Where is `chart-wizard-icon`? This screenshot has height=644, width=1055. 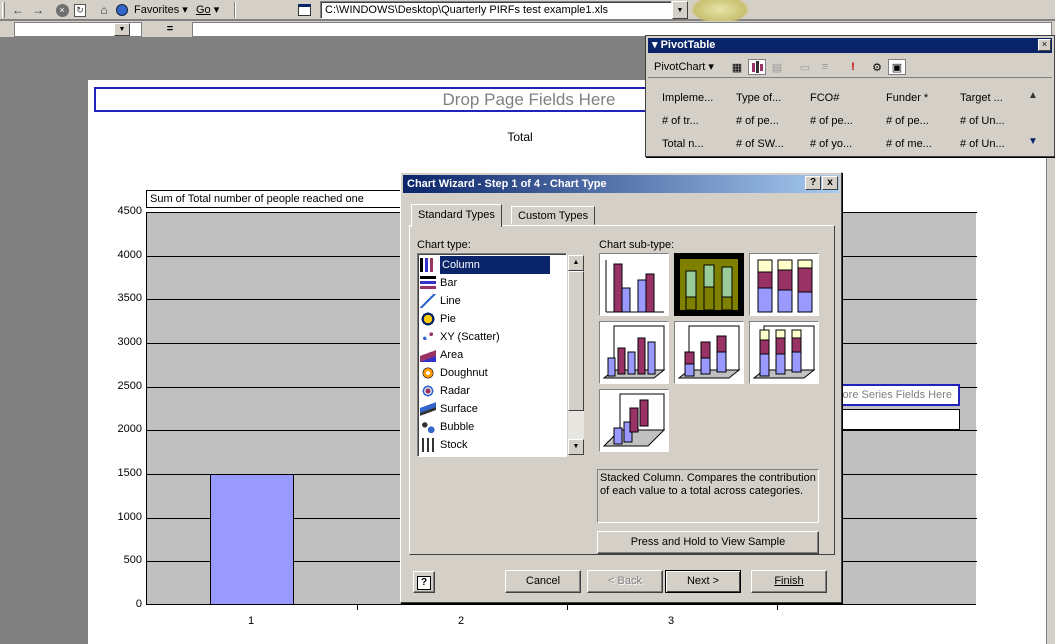 chart-wizard-icon is located at coordinates (757, 67).